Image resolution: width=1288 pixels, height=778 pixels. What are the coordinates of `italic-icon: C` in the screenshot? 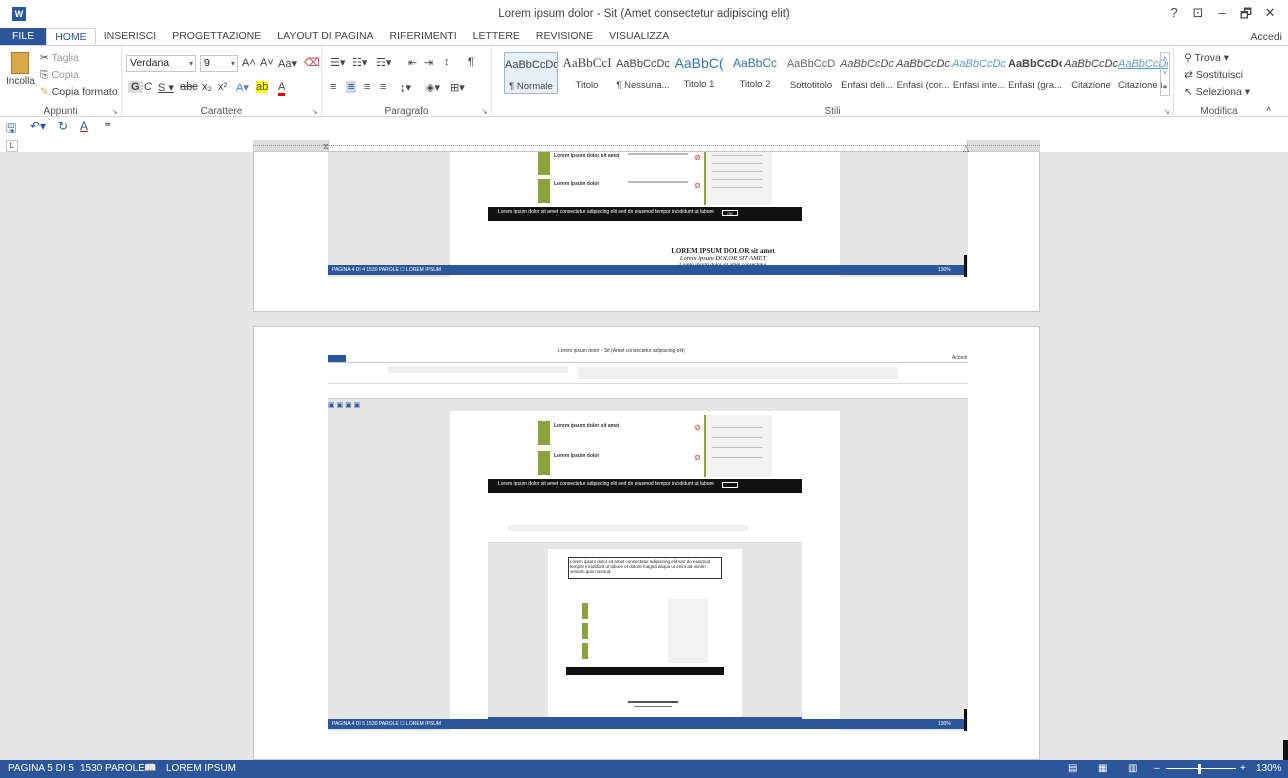 It's located at (148, 87).